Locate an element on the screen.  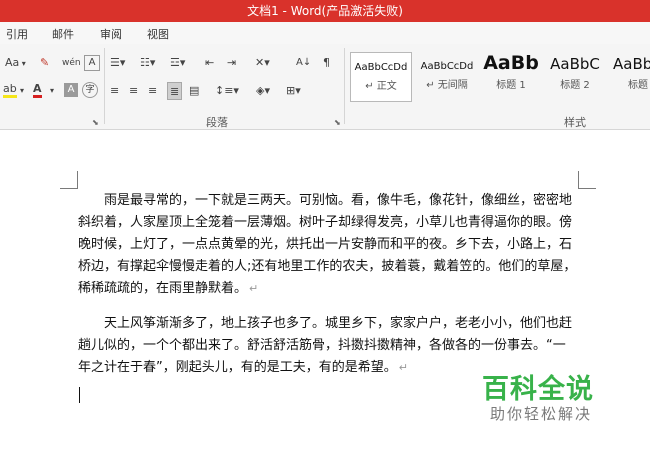
numbering-icon: ☷▾ is located at coordinates (147, 63).